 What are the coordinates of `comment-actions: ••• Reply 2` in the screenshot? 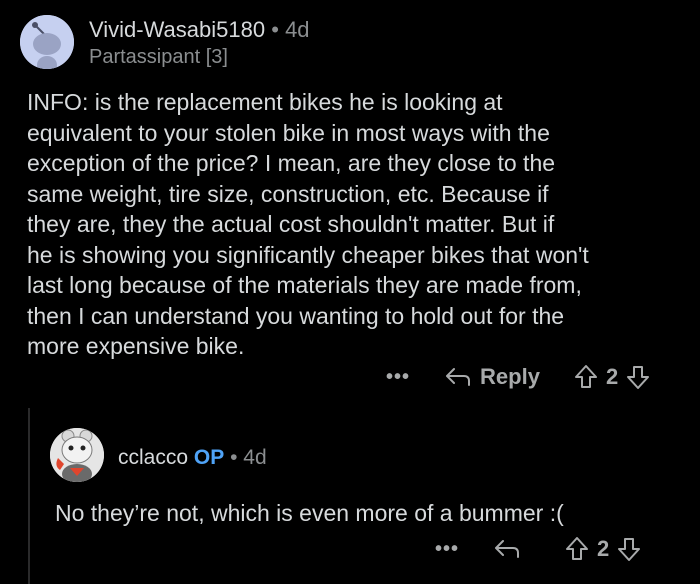 It's located at (518, 377).